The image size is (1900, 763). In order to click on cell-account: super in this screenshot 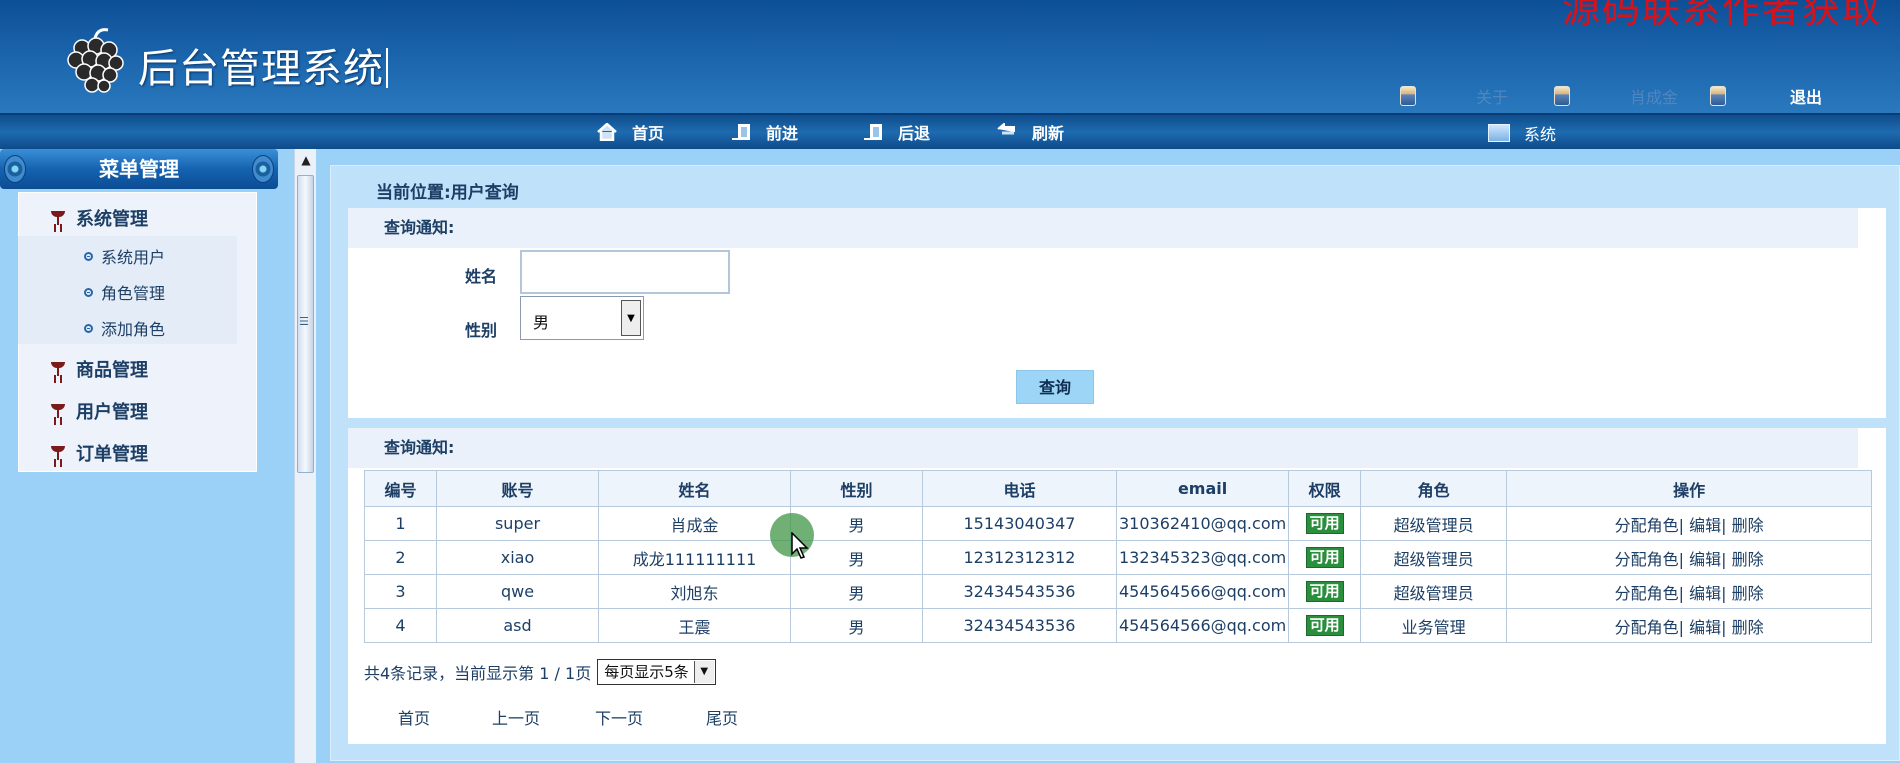, I will do `click(517, 523)`.